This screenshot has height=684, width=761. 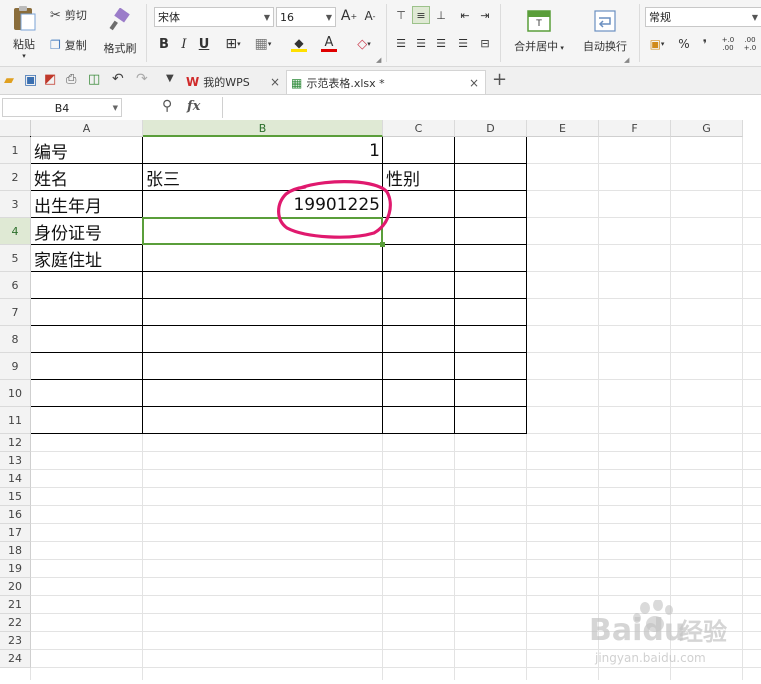 What do you see at coordinates (262, 231) in the screenshot?
I see `selected-cell-outline` at bounding box center [262, 231].